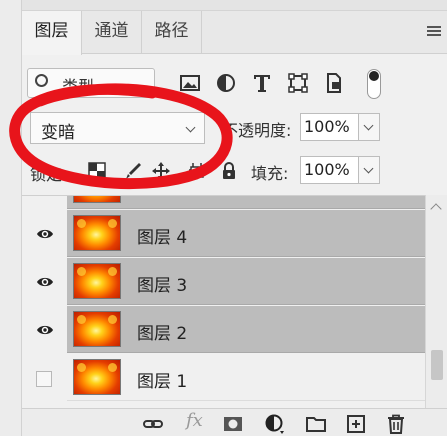 This screenshot has width=447, height=436. Describe the element at coordinates (226, 83) in the screenshot. I see `adjustment-filter-icon` at that location.